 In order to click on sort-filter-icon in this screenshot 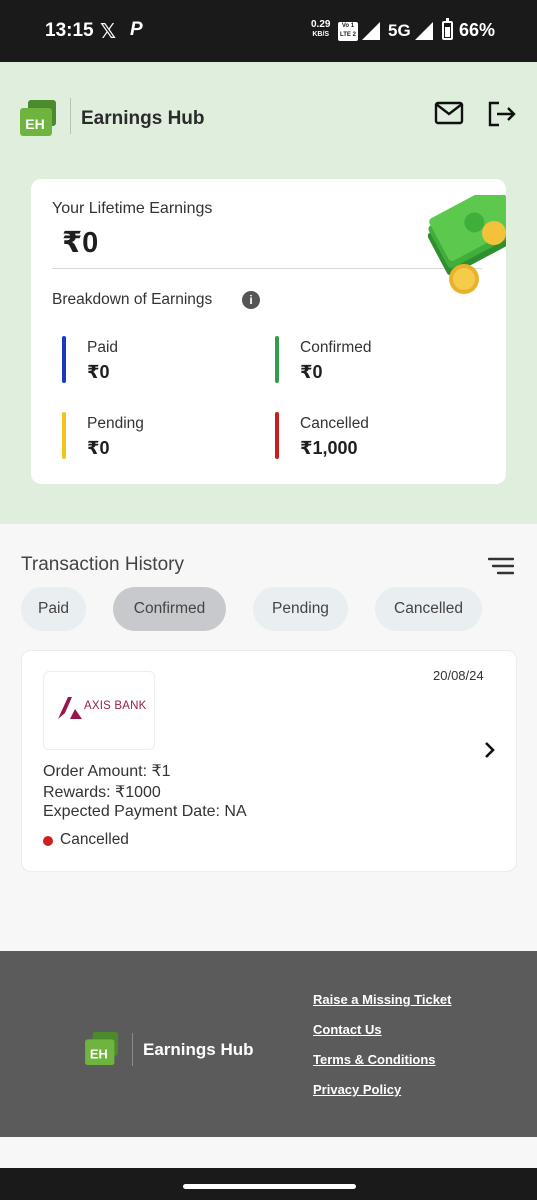, I will do `click(501, 566)`.